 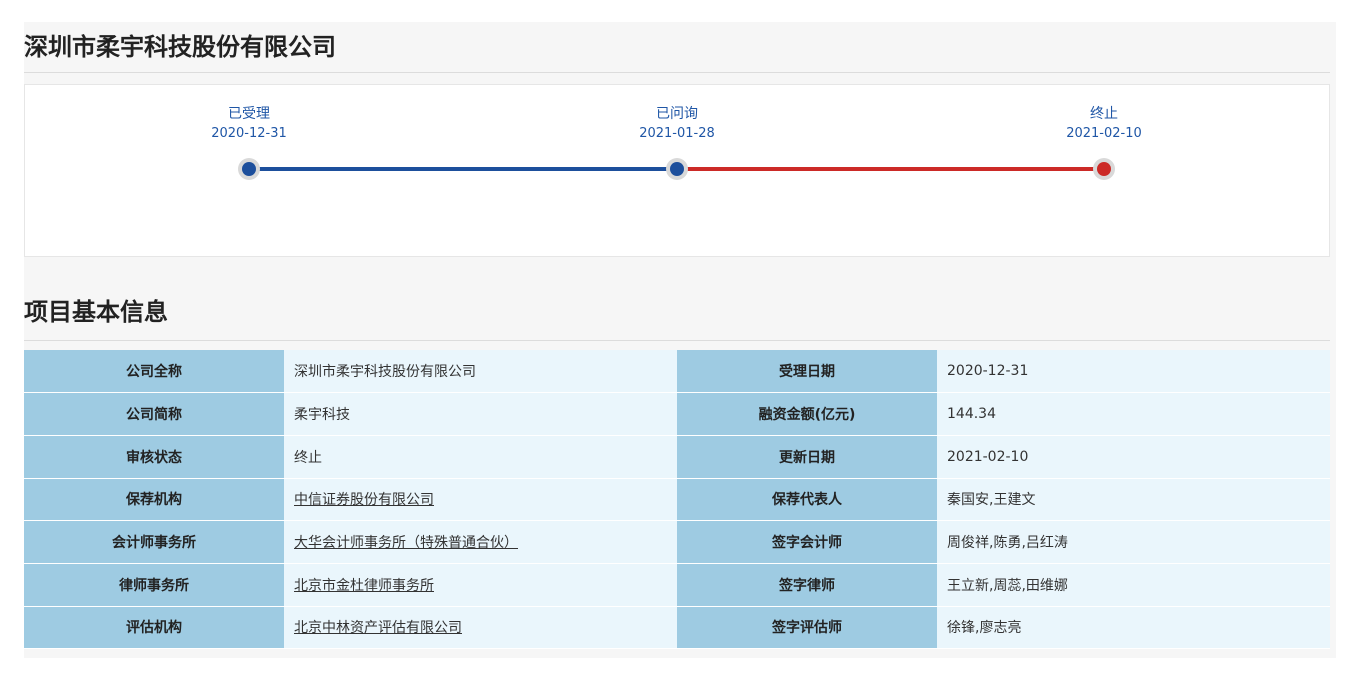 I want to click on law-firm-link: 北京市金杜律师事务所, so click(x=364, y=586).